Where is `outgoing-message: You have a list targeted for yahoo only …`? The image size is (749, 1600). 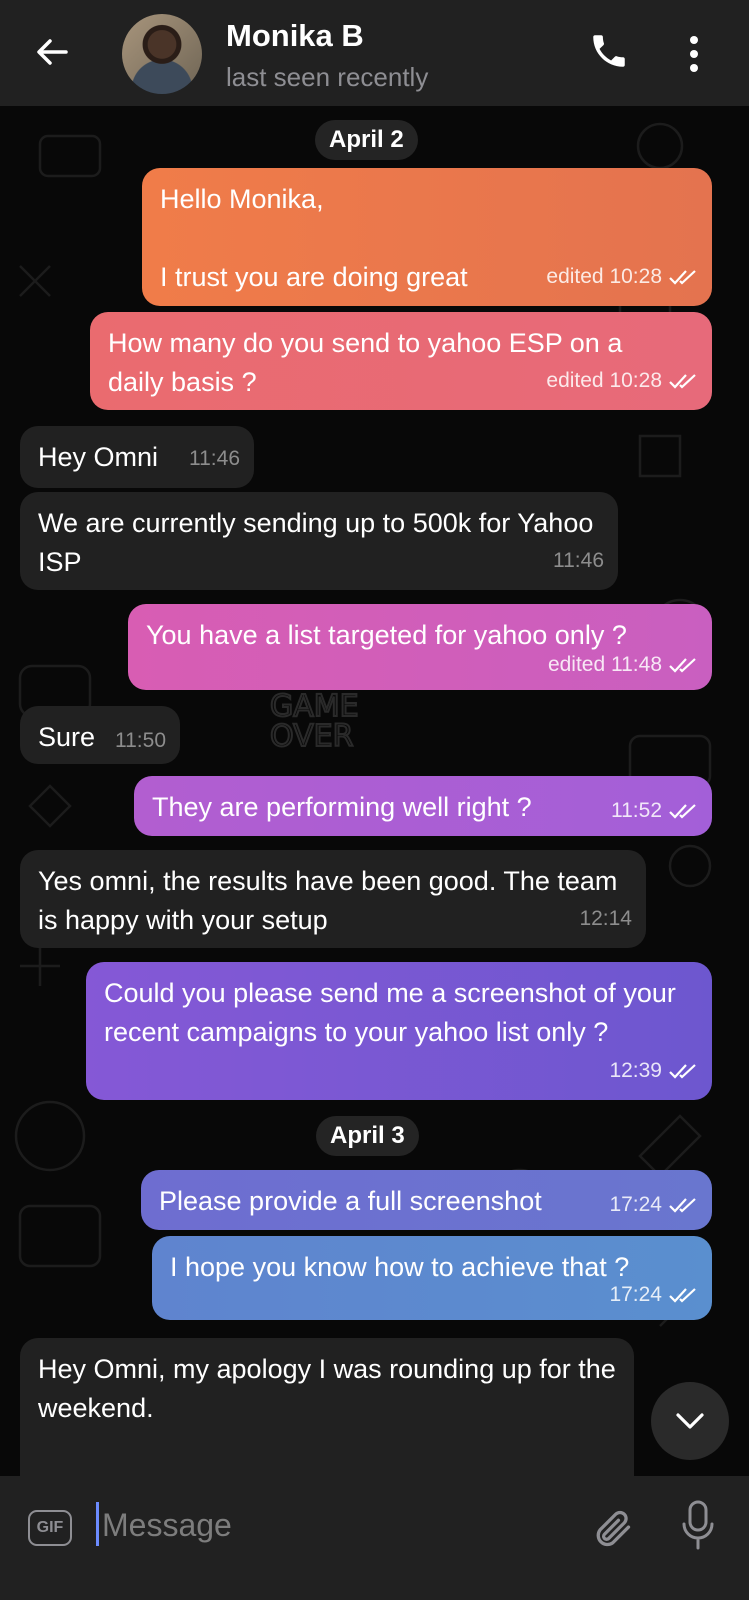 outgoing-message: You have a list targeted for yahoo only … is located at coordinates (420, 647).